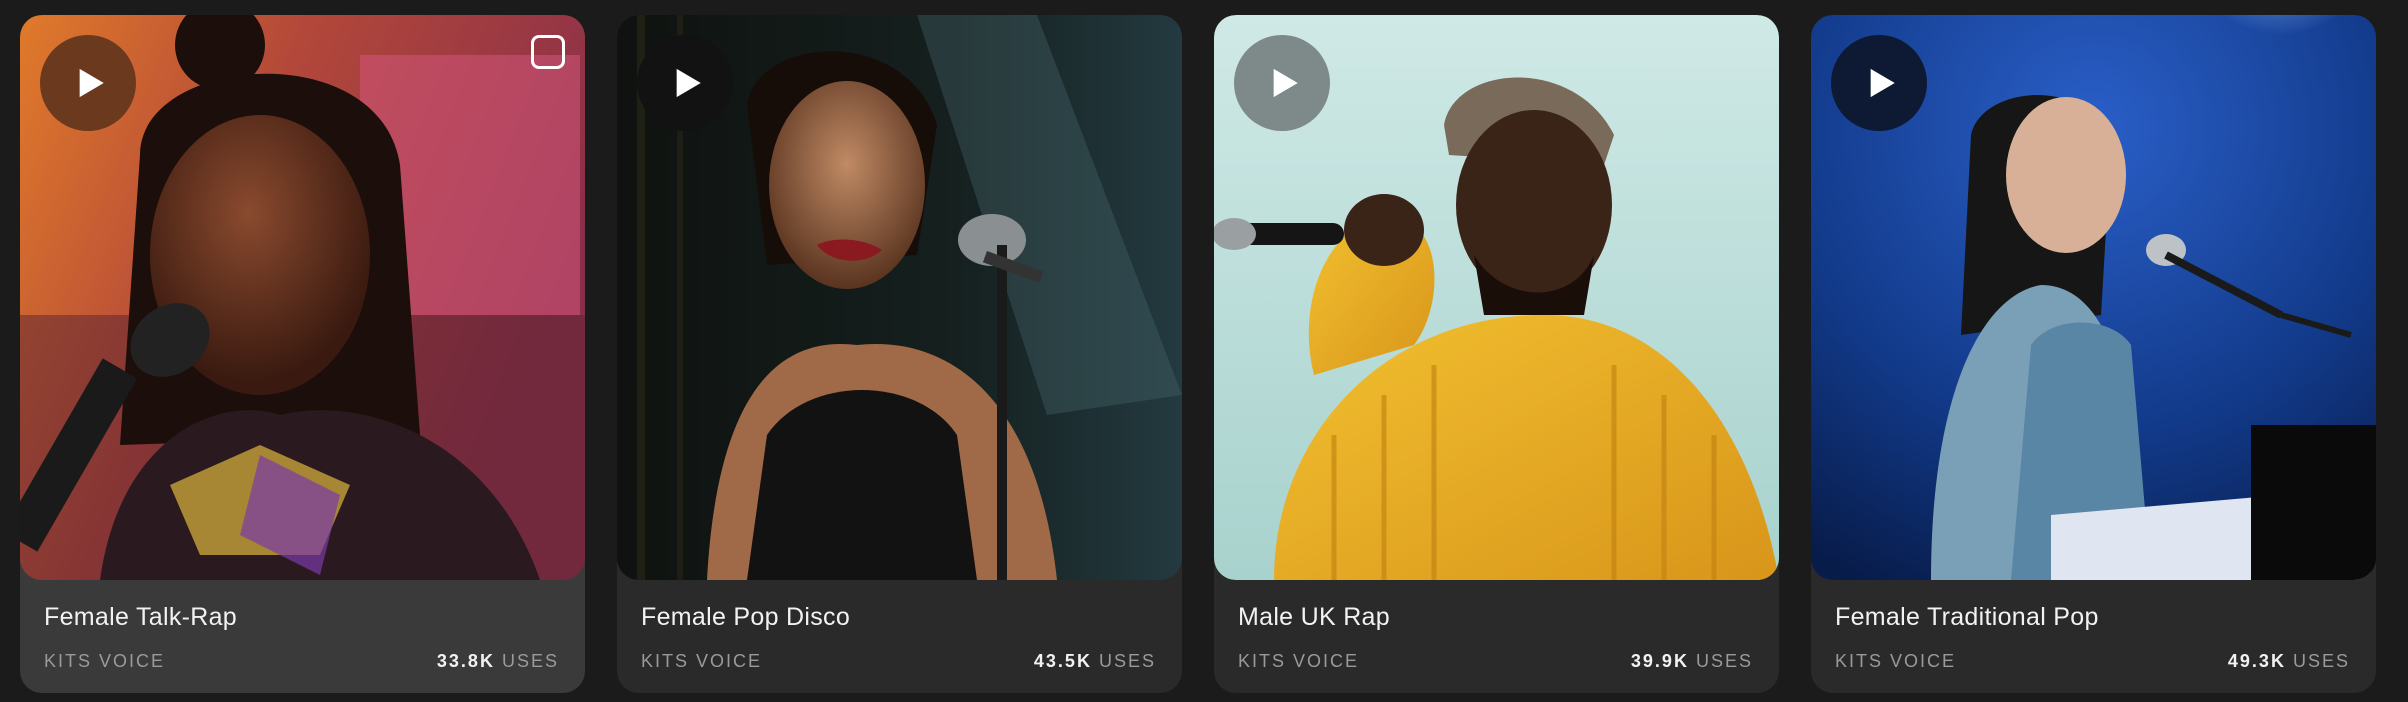 The width and height of the screenshot is (2408, 702). Describe the element at coordinates (548, 52) in the screenshot. I see `select-checkbox` at that location.